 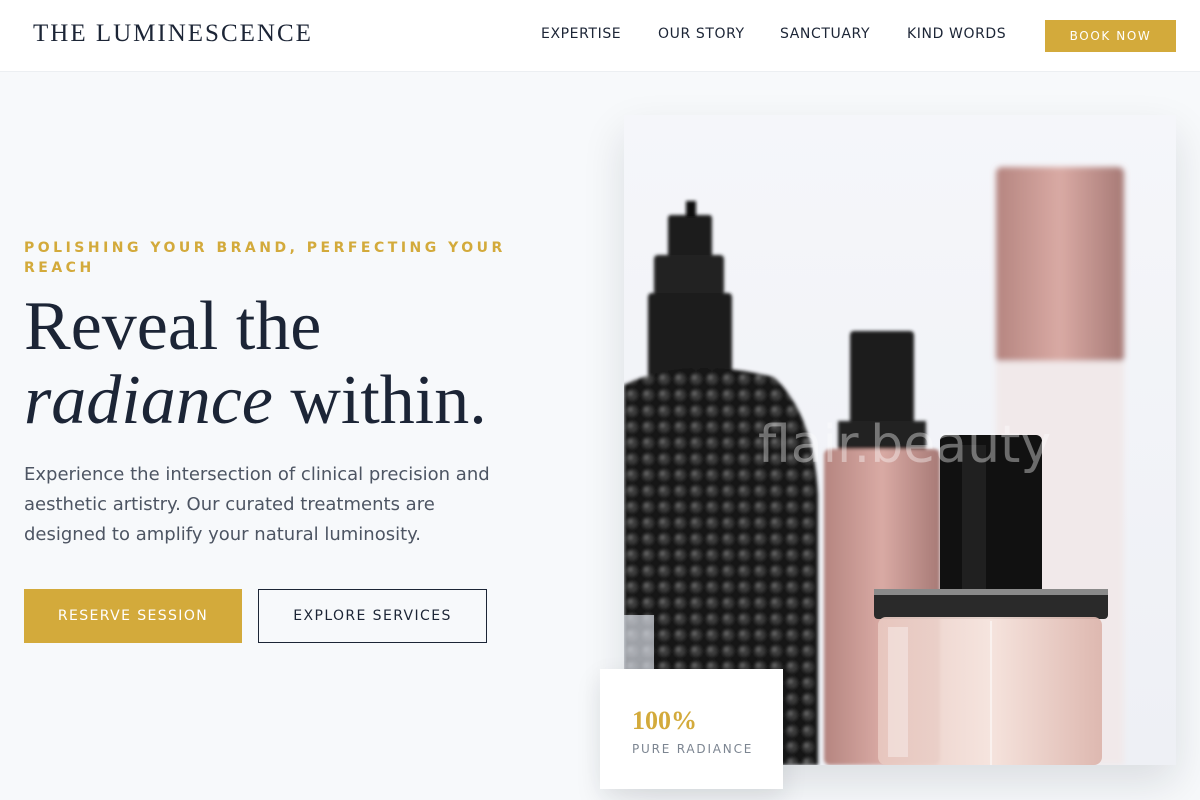 What do you see at coordinates (173, 326) in the screenshot?
I see `headline-line-1: Reveal the` at bounding box center [173, 326].